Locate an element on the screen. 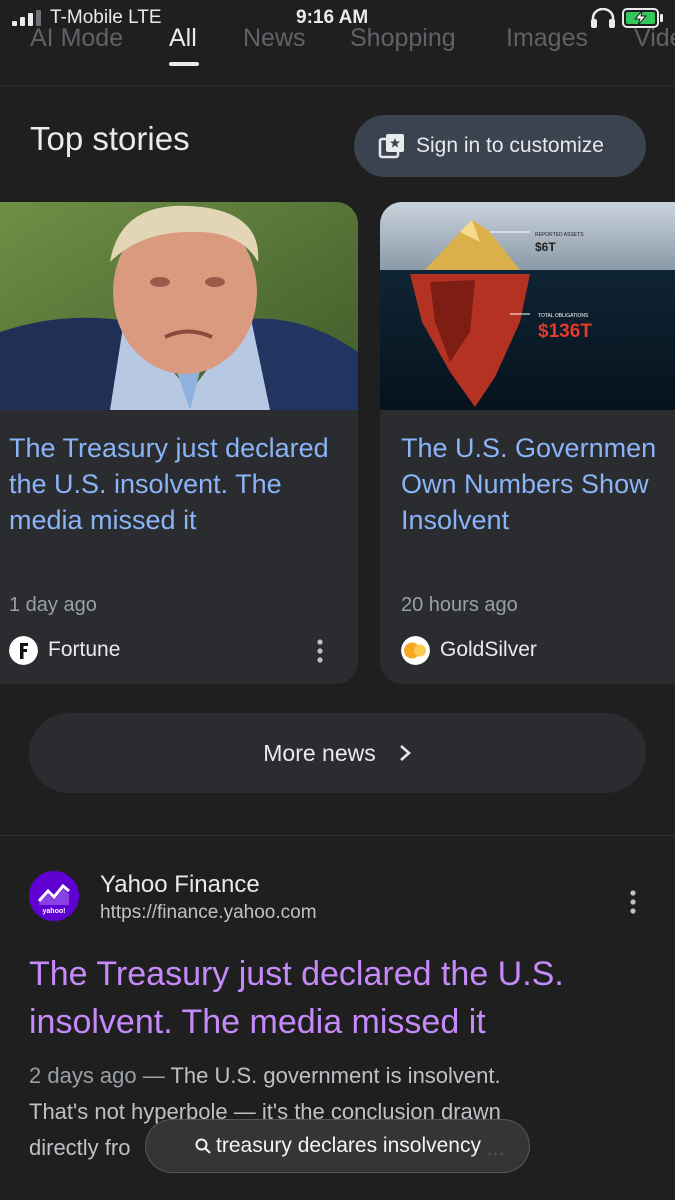  snippet-text: directly fro is located at coordinates (80, 1147).